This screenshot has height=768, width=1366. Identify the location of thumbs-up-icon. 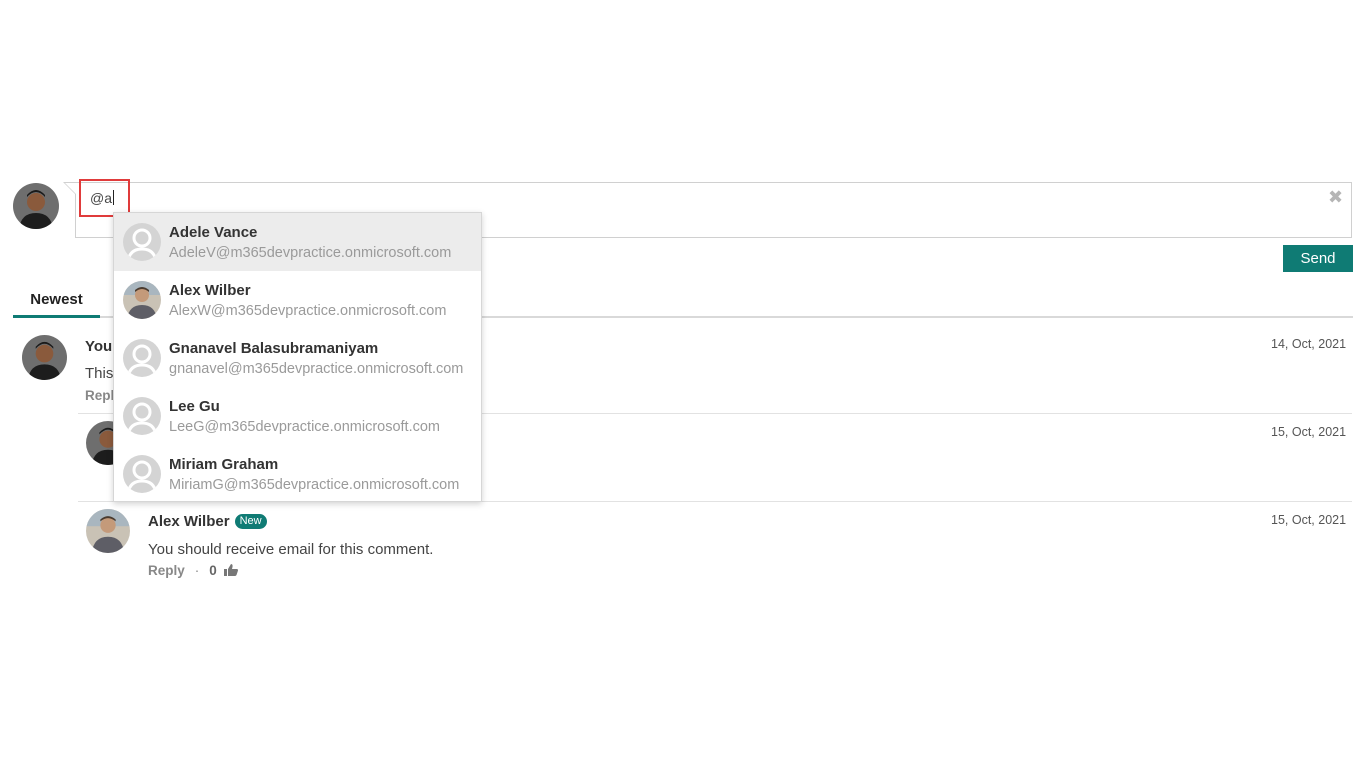
(230, 570).